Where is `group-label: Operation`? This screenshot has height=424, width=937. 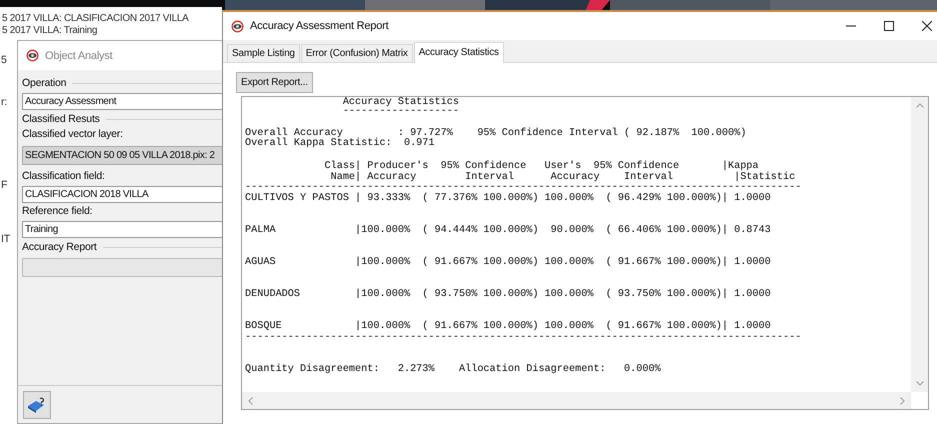
group-label: Operation is located at coordinates (44, 83).